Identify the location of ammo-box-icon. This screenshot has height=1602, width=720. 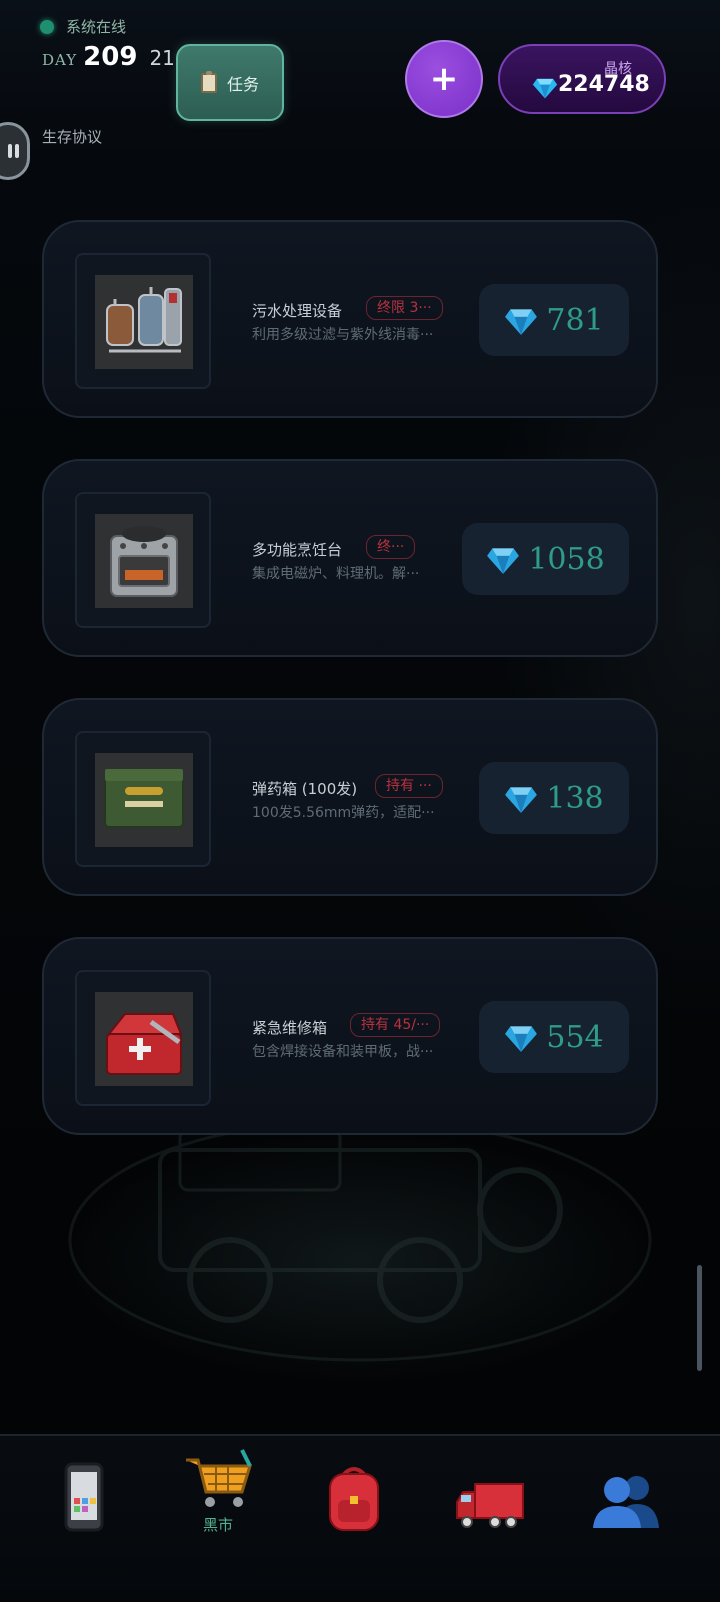
(144, 800).